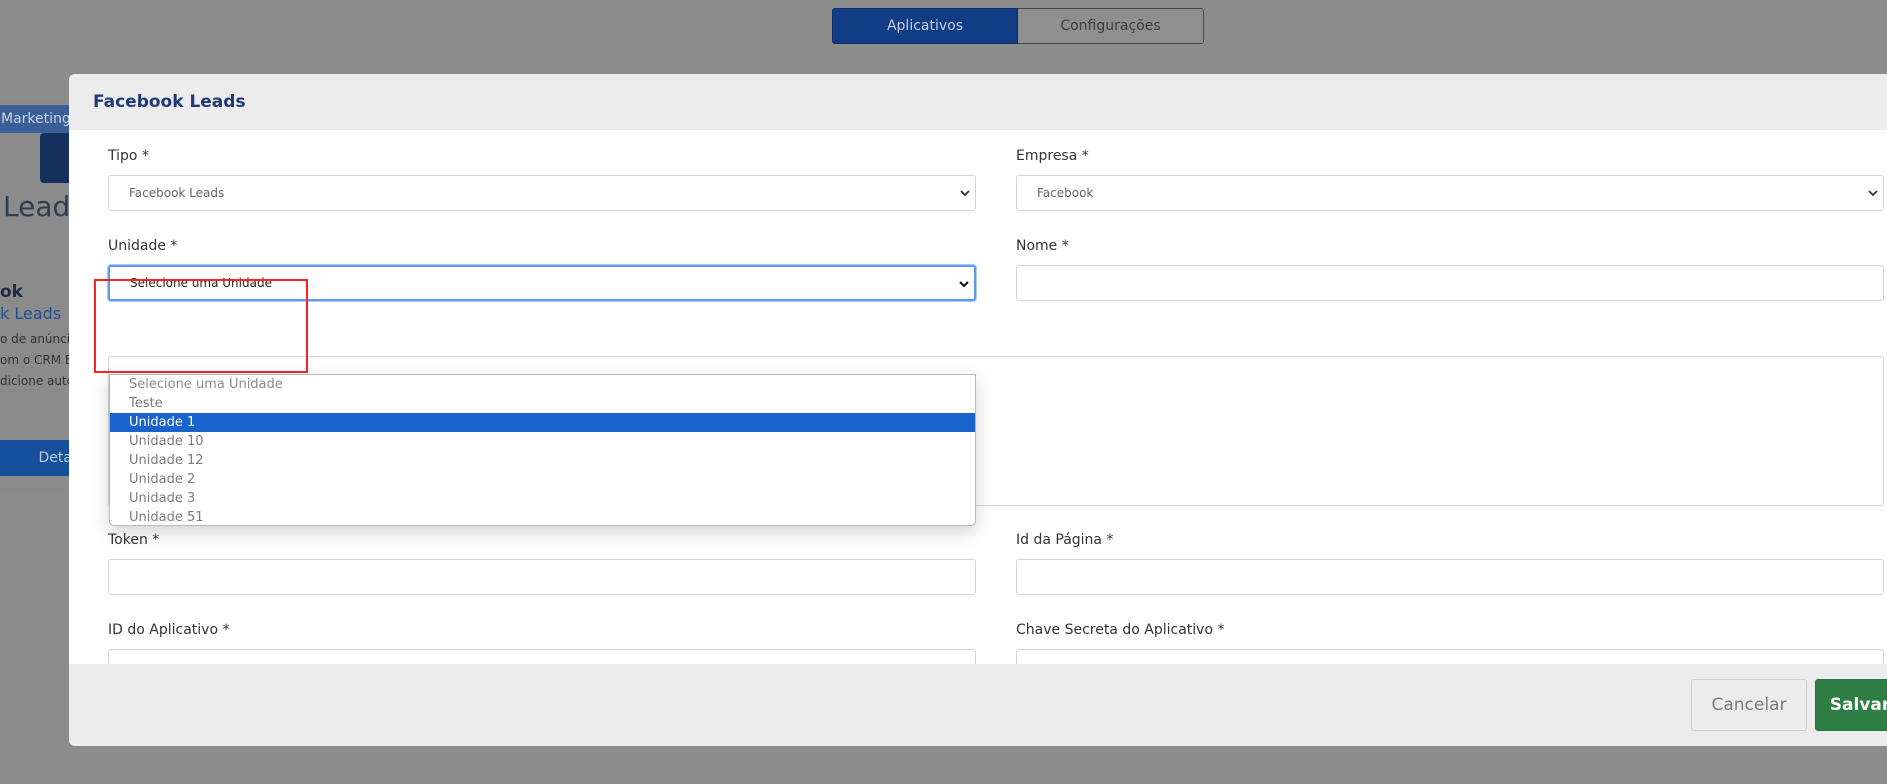  What do you see at coordinates (1042, 246) in the screenshot?
I see `nome-label: Nome *` at bounding box center [1042, 246].